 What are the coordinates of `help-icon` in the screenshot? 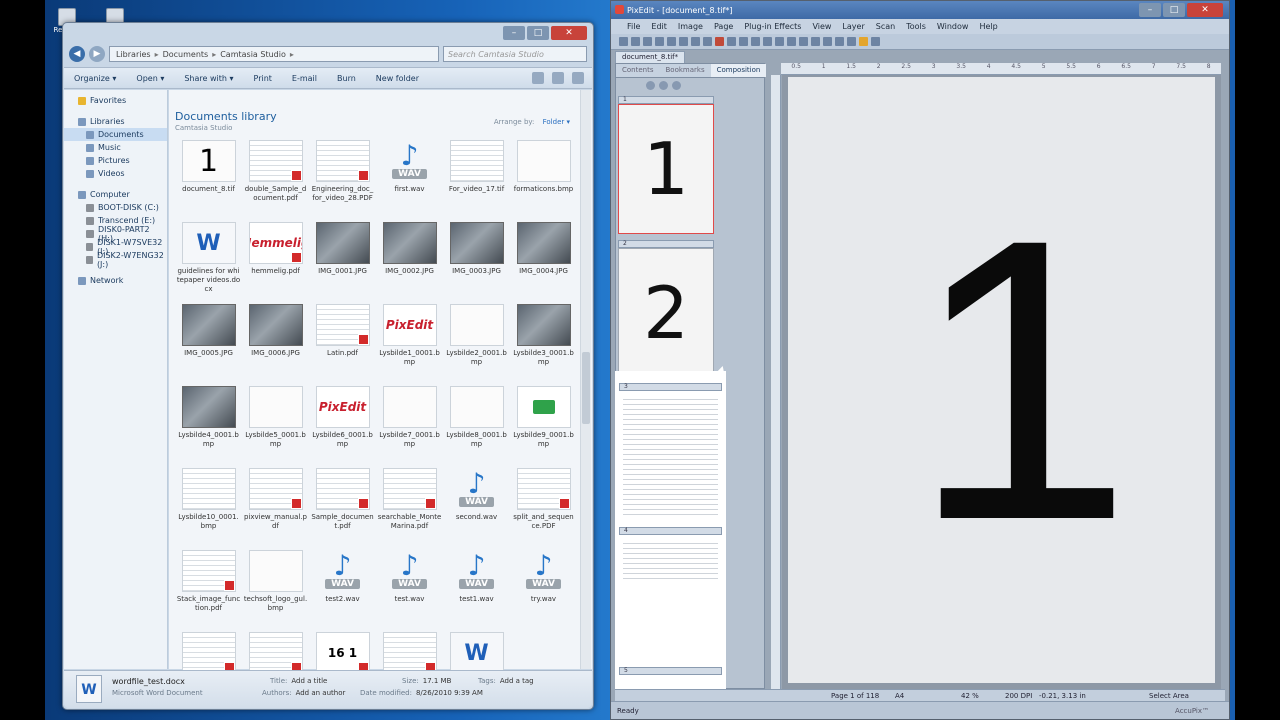 It's located at (578, 78).